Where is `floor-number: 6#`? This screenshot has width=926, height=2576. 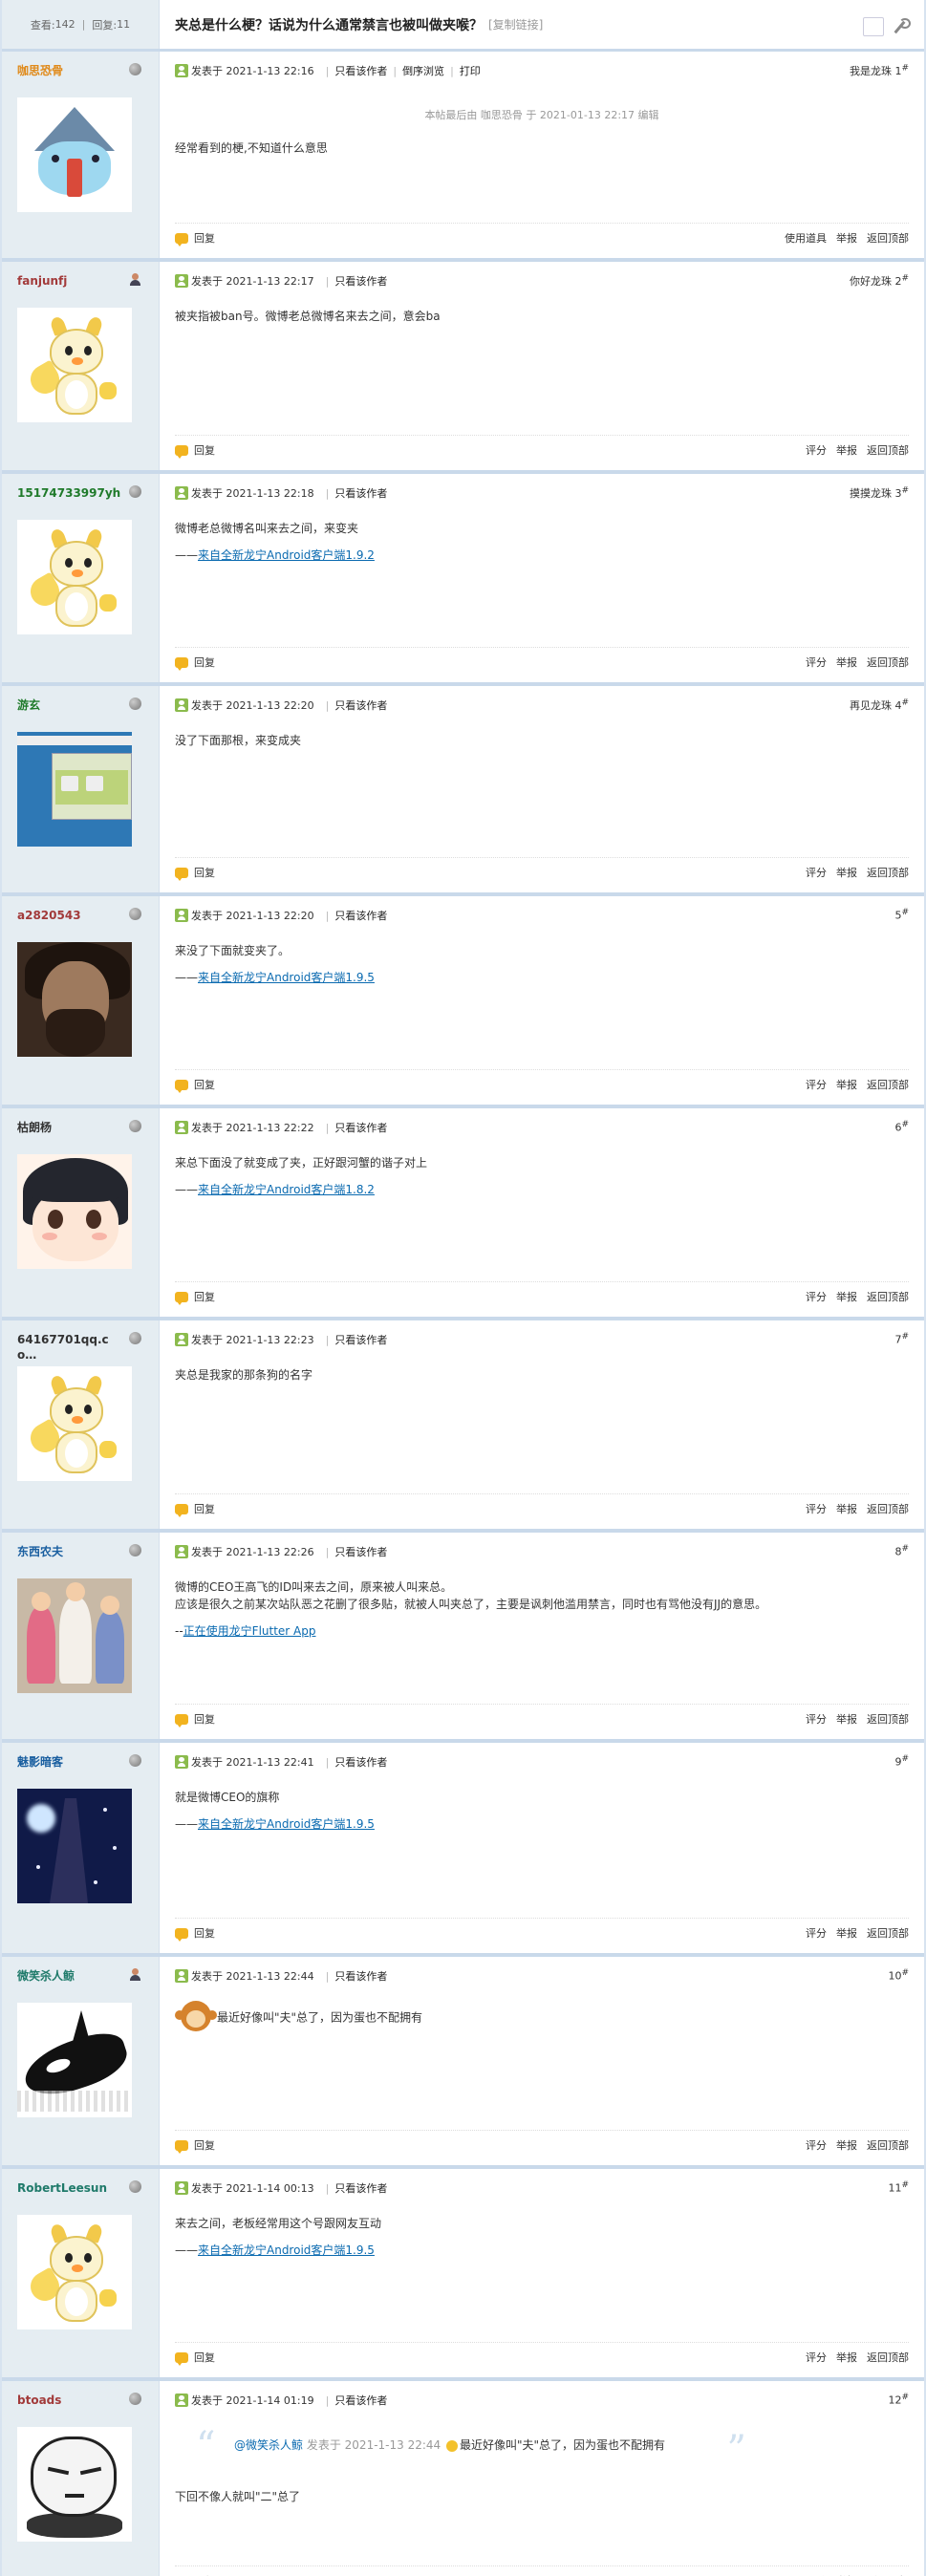 floor-number: 6# is located at coordinates (901, 1127).